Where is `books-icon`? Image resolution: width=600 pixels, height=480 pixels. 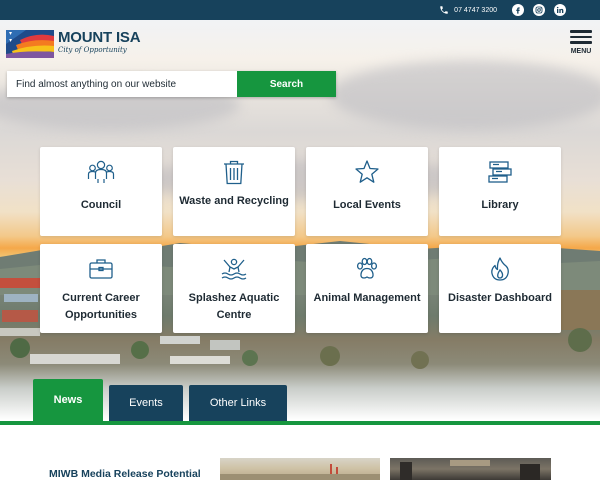 books-icon is located at coordinates (500, 172).